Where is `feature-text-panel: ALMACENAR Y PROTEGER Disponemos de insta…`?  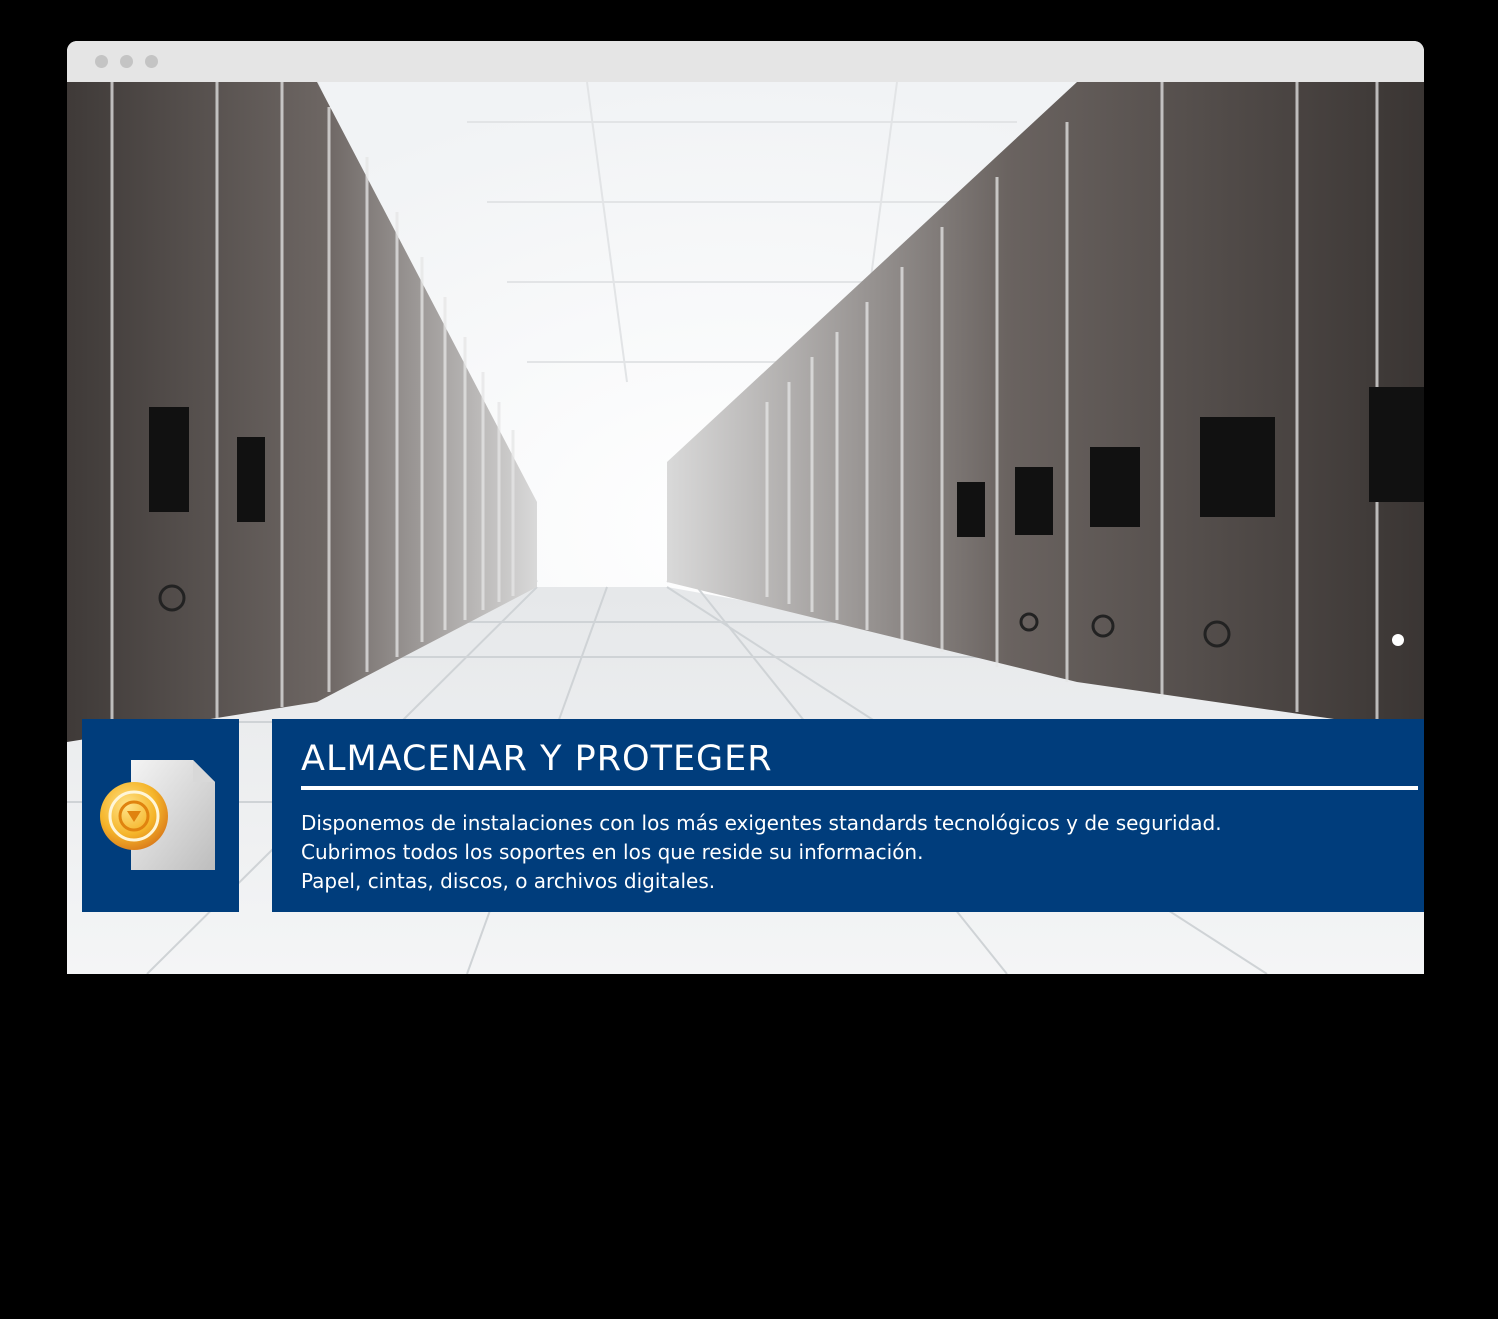 feature-text-panel: ALMACENAR Y PROTEGER Disponemos de insta… is located at coordinates (848, 815).